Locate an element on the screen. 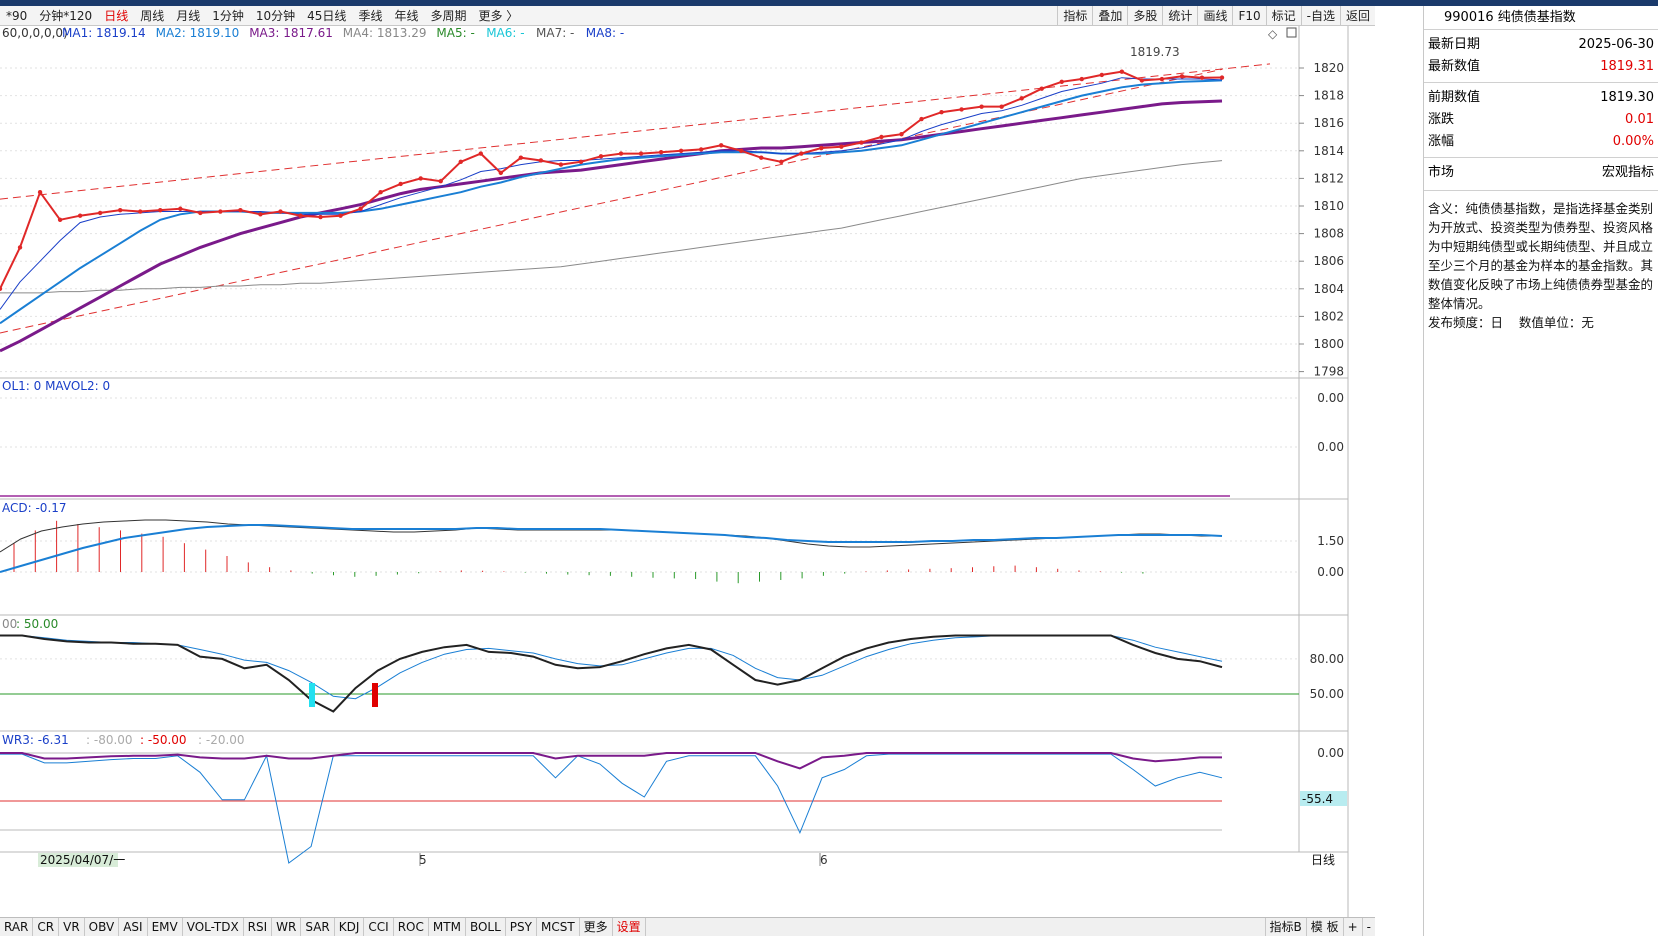 The width and height of the screenshot is (1658, 936). indicator-tab-wr: WR is located at coordinates (287, 927).